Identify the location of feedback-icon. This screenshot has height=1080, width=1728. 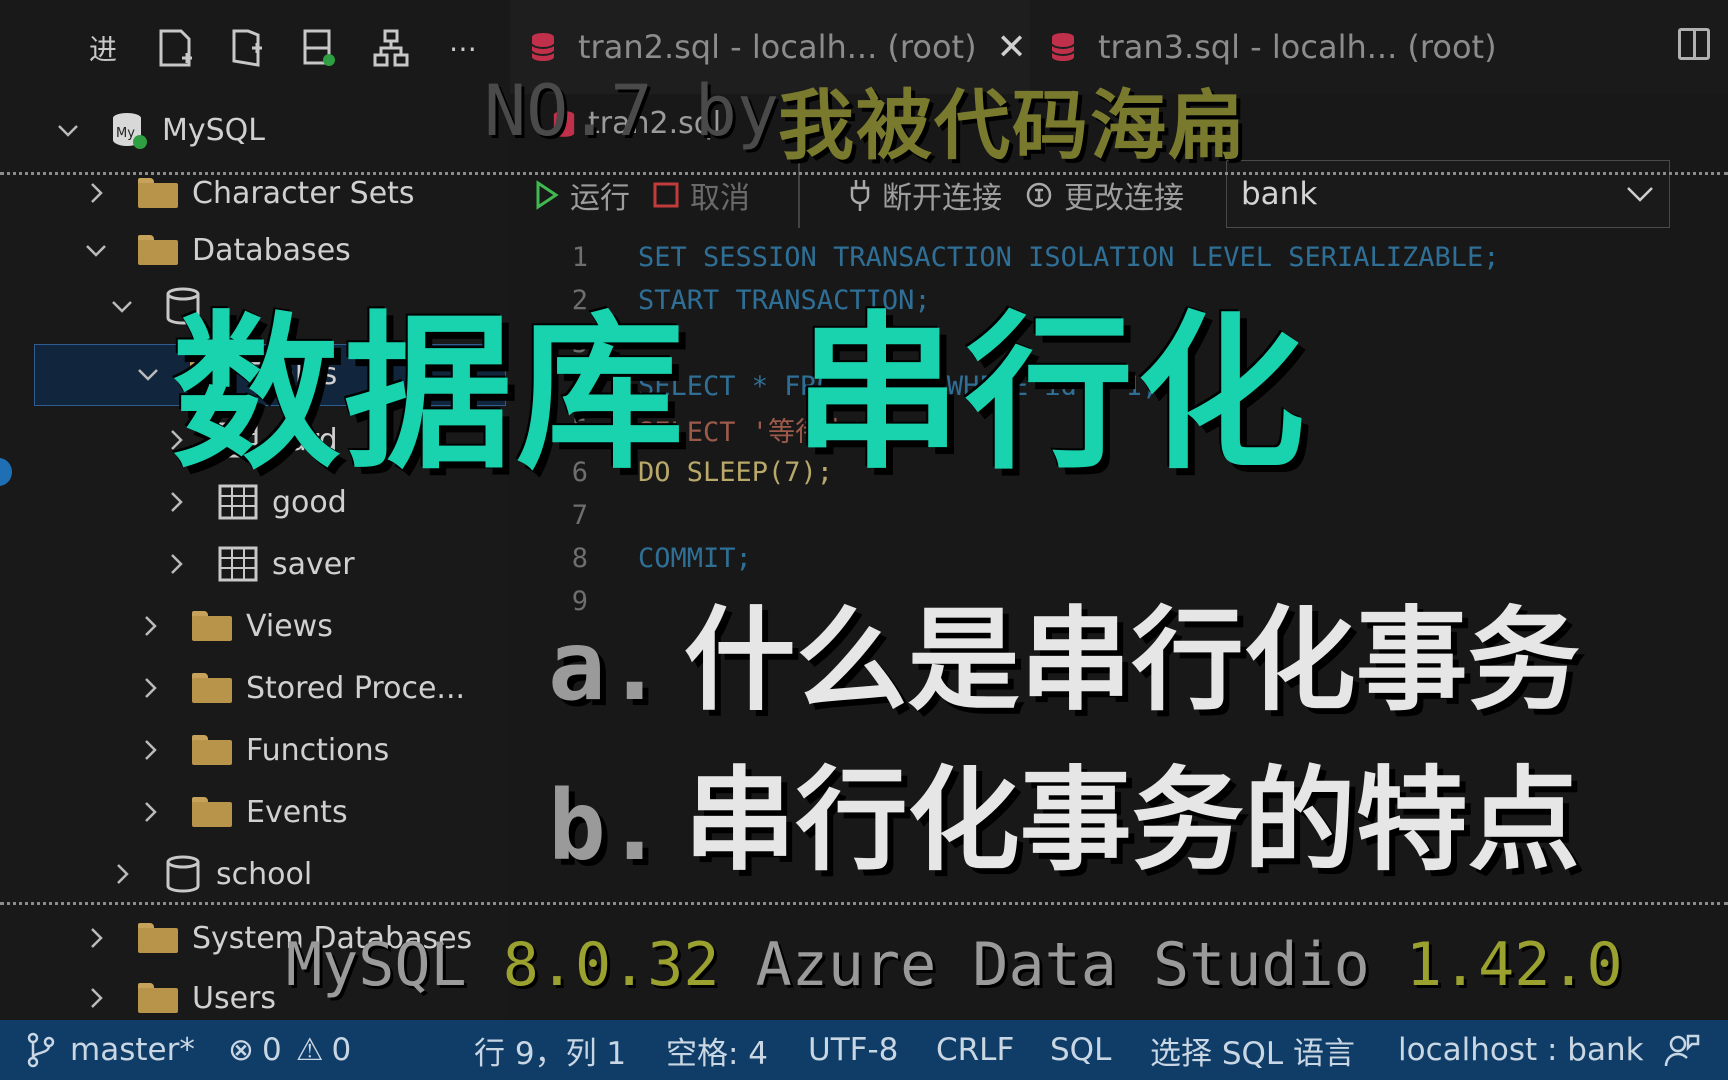
(1682, 1050).